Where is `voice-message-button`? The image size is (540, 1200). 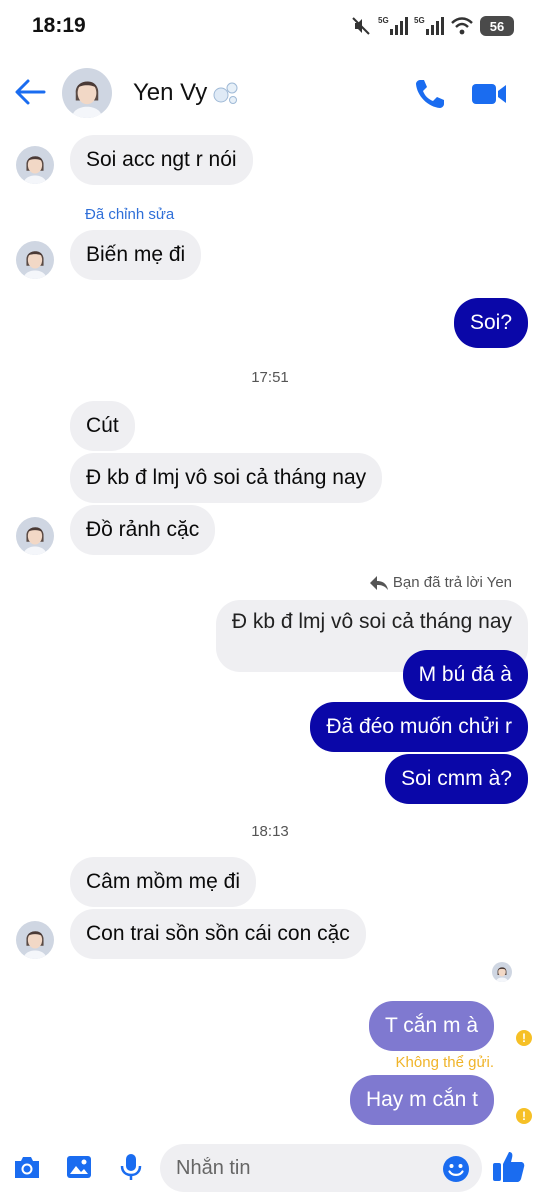
voice-message-button is located at coordinates (131, 1167).